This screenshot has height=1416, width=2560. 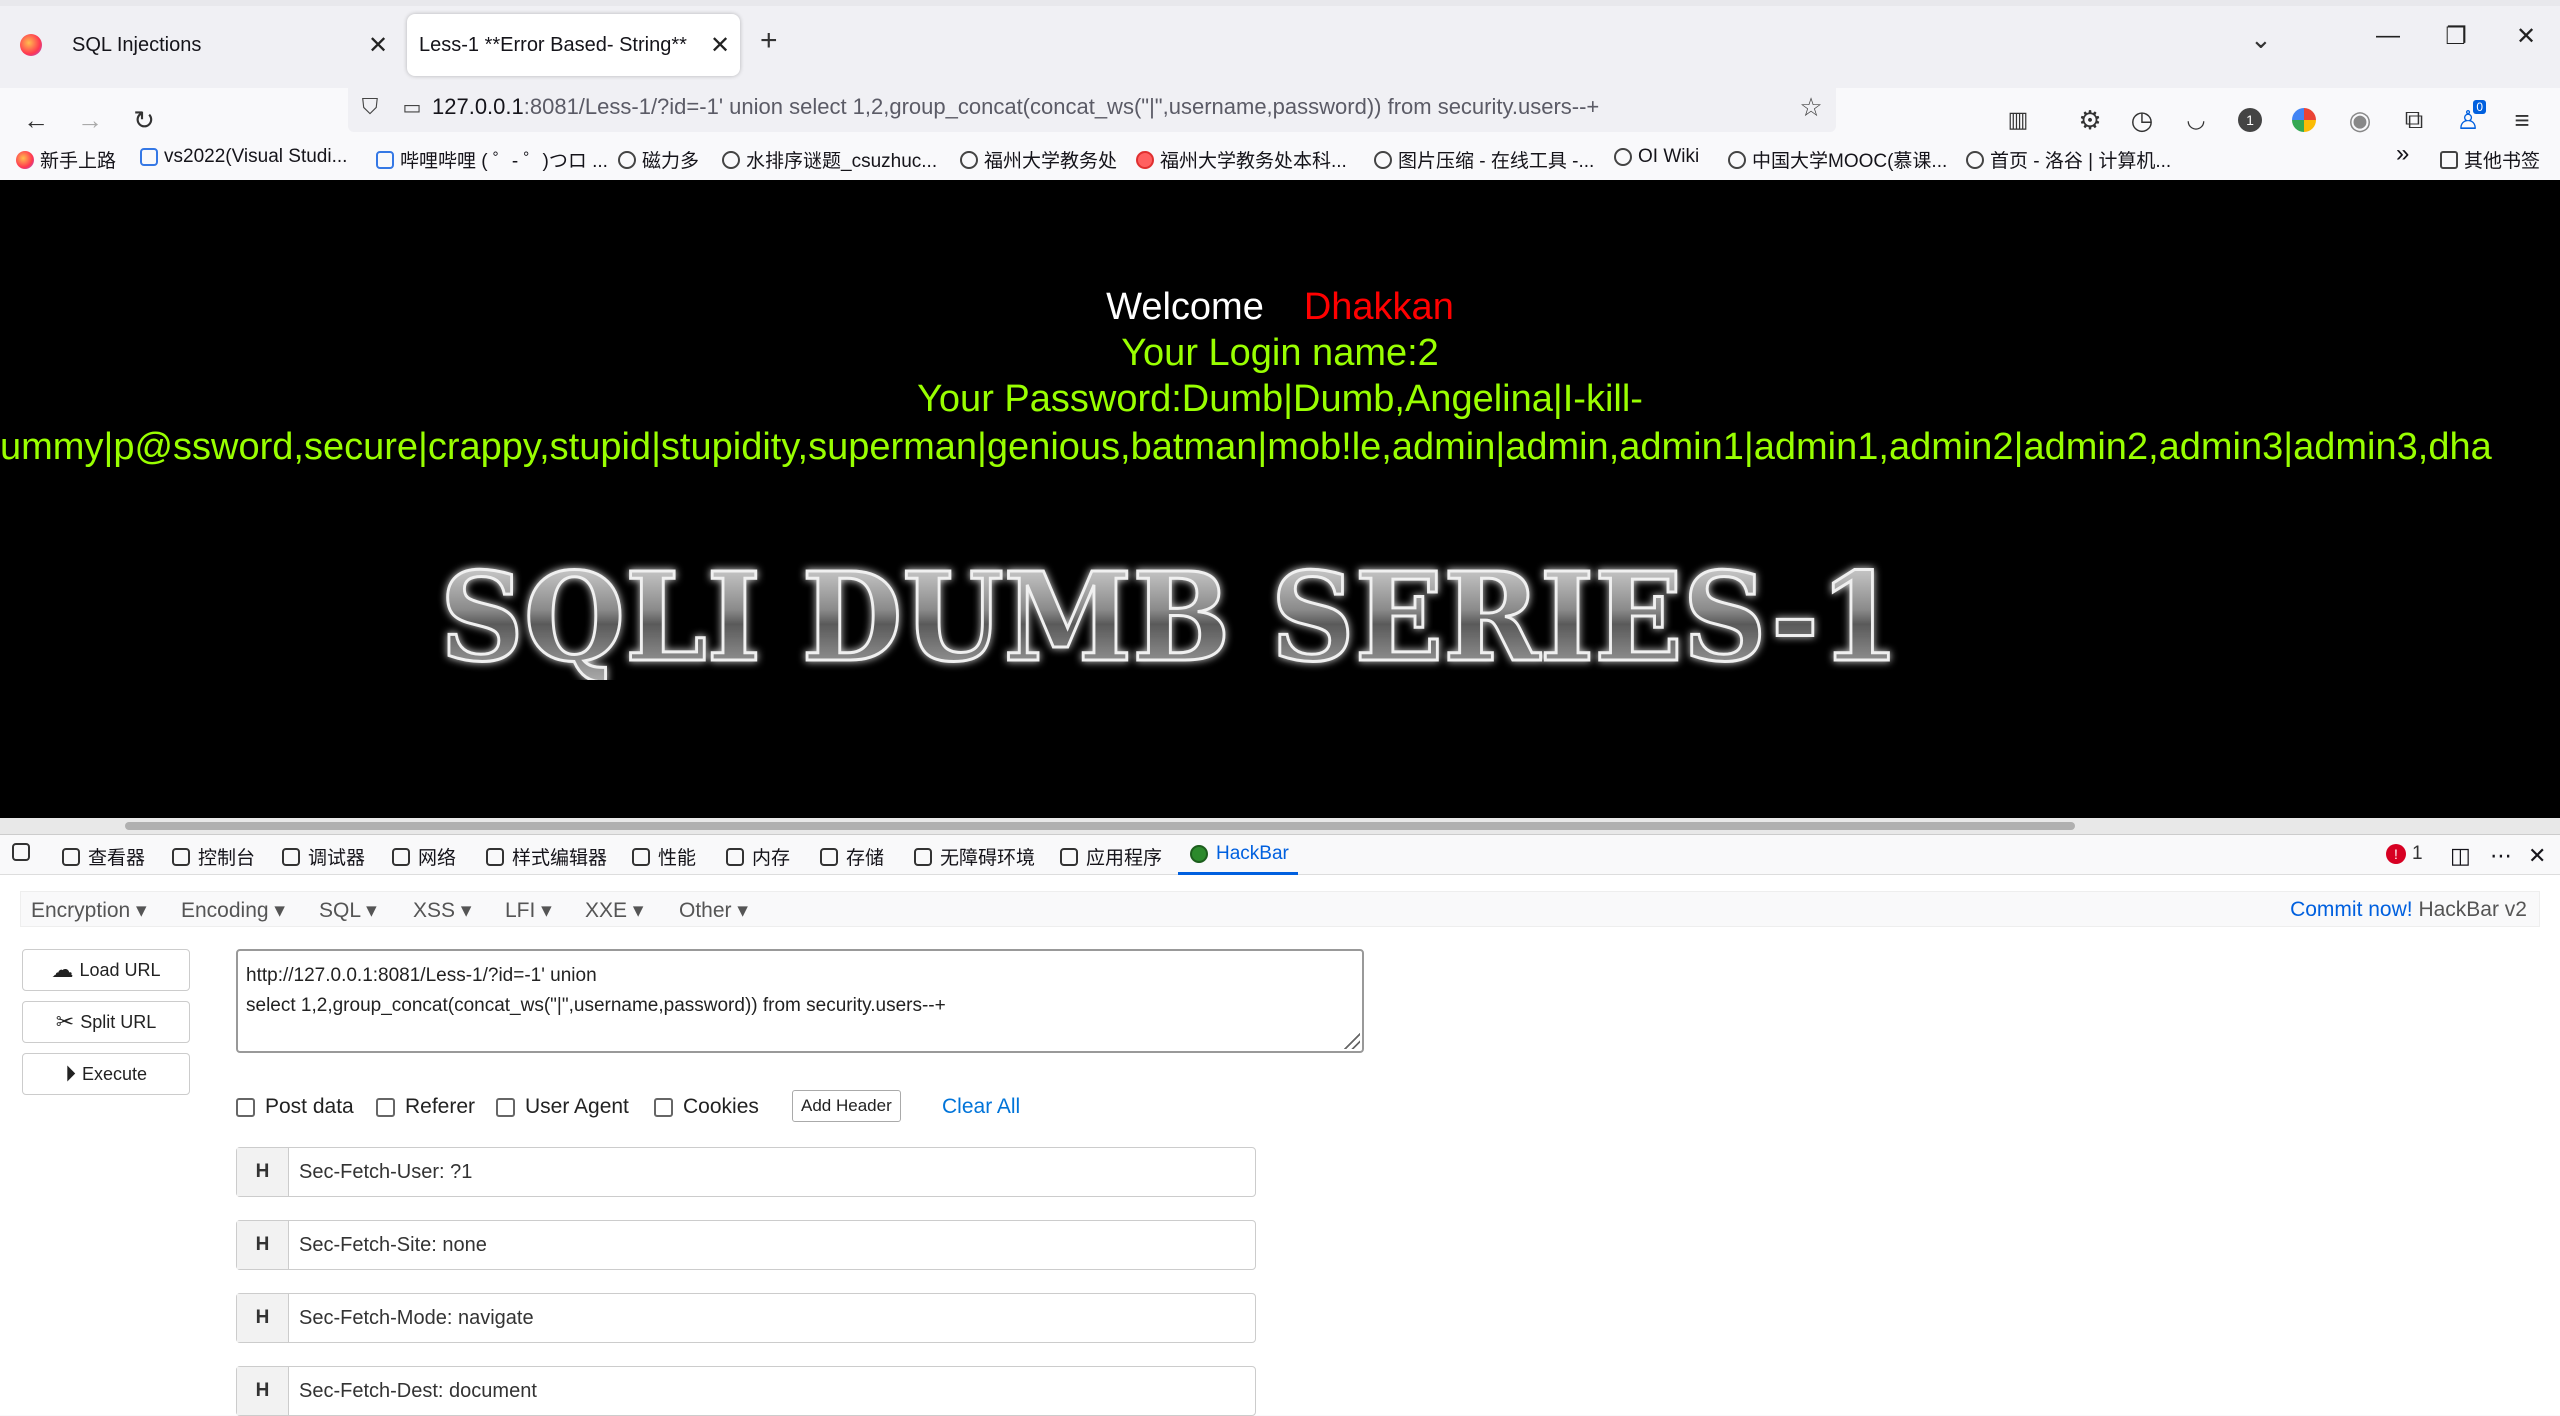 I want to click on cookies-checkbox: Cookies, so click(x=706, y=1107).